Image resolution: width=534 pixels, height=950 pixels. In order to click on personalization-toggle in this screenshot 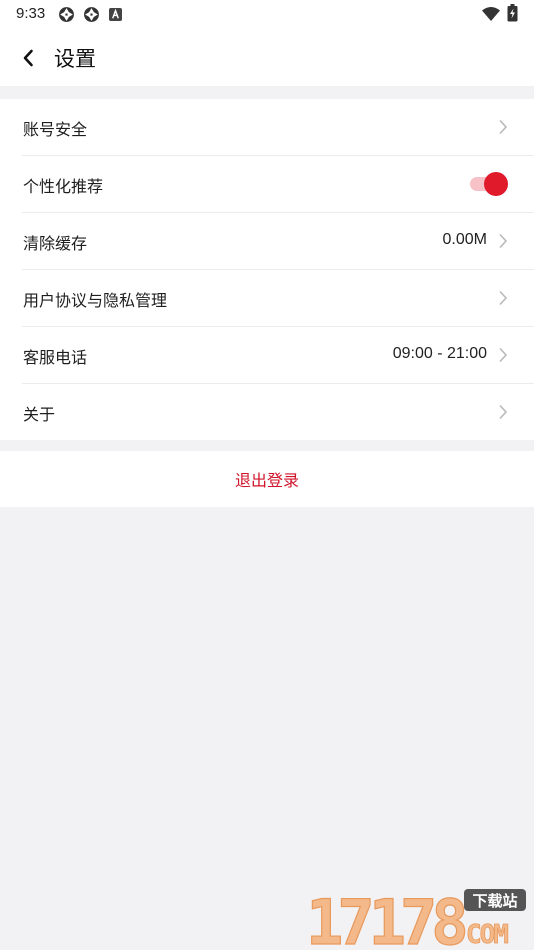, I will do `click(489, 184)`.